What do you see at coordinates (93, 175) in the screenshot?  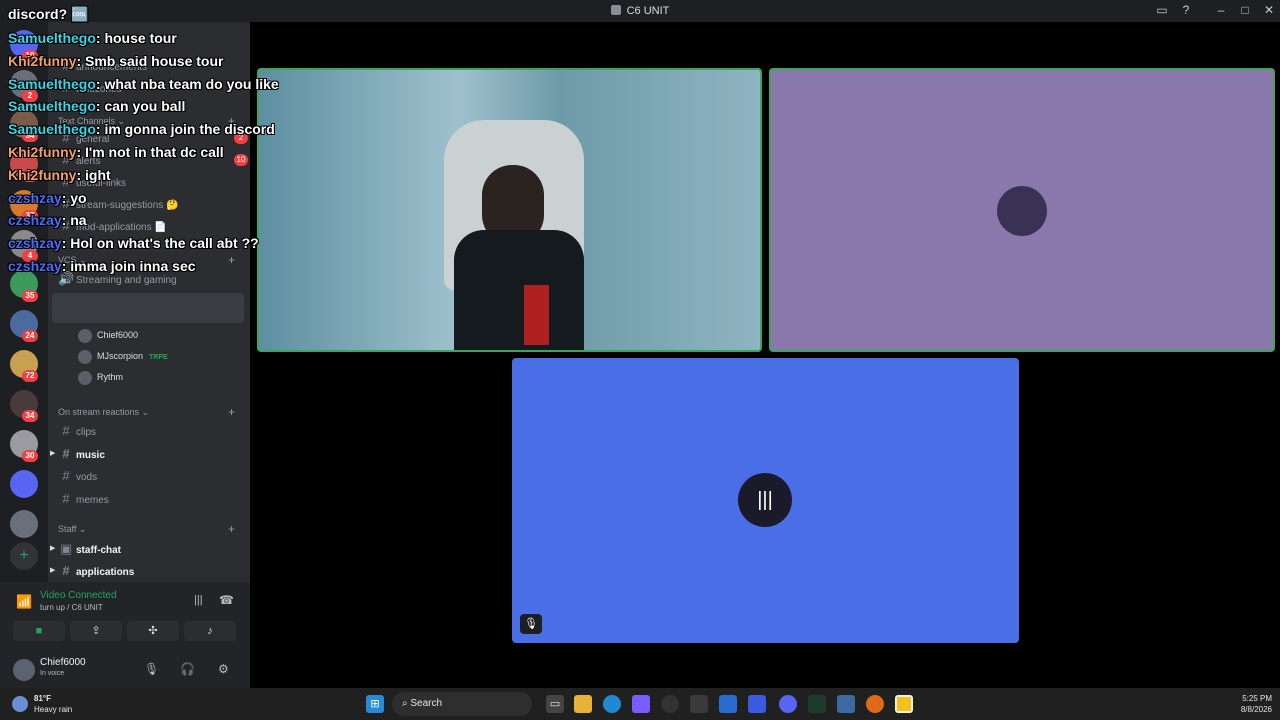 I see `chat-text: : ight` at bounding box center [93, 175].